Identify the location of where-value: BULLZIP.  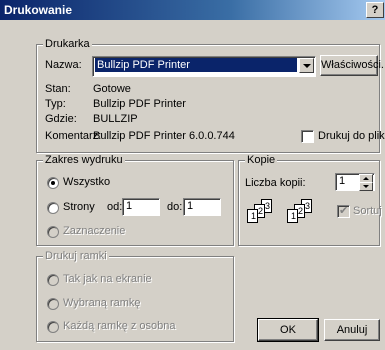
(115, 119).